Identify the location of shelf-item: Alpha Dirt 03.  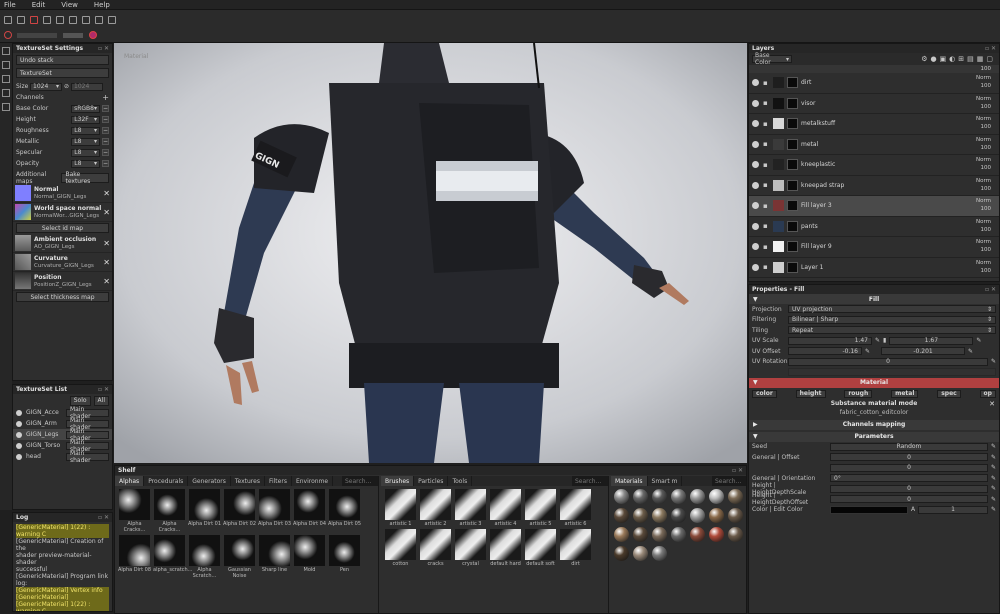
(274, 511).